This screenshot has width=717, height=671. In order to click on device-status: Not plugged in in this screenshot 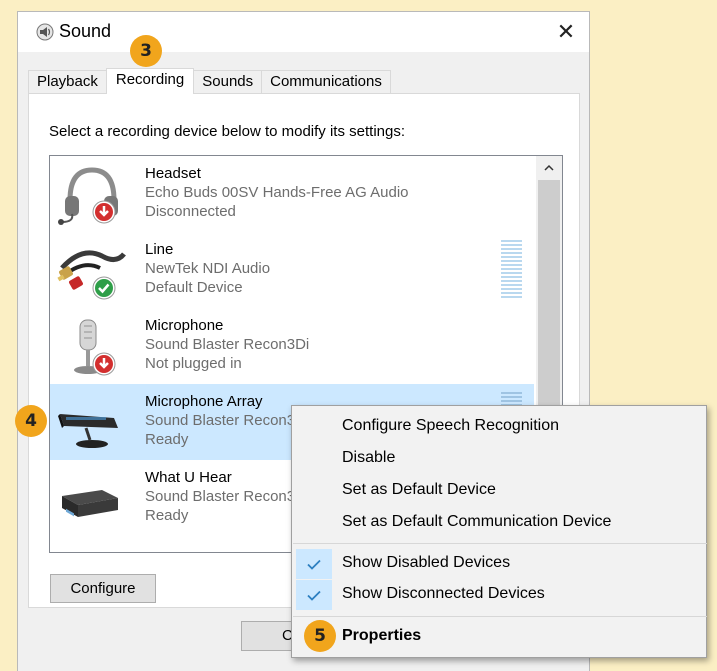, I will do `click(193, 363)`.